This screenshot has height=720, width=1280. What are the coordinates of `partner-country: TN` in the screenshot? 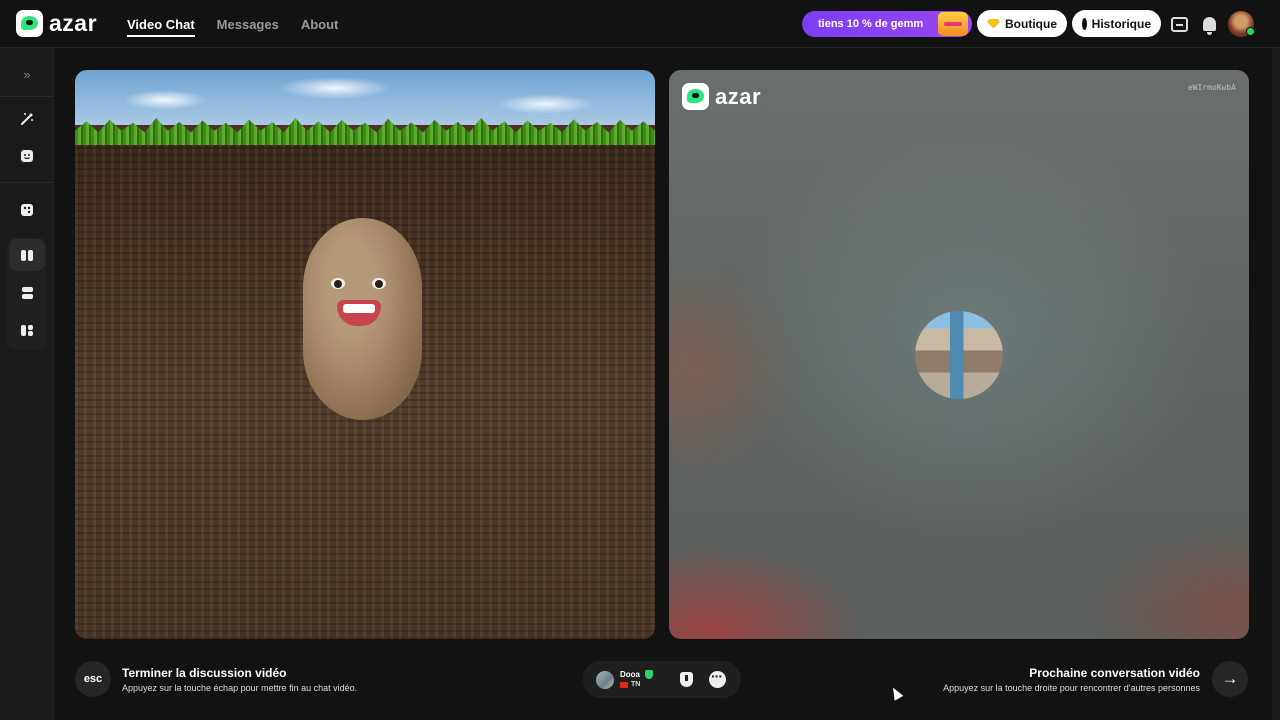 It's located at (636, 684).